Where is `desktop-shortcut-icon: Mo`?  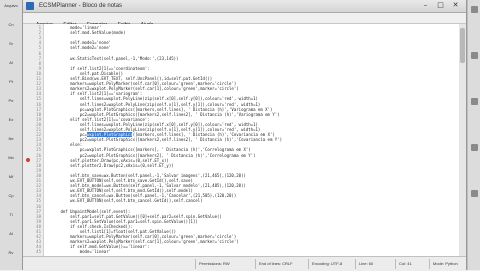
desktop-shortcut-icon: Mo is located at coordinates (11, 159).